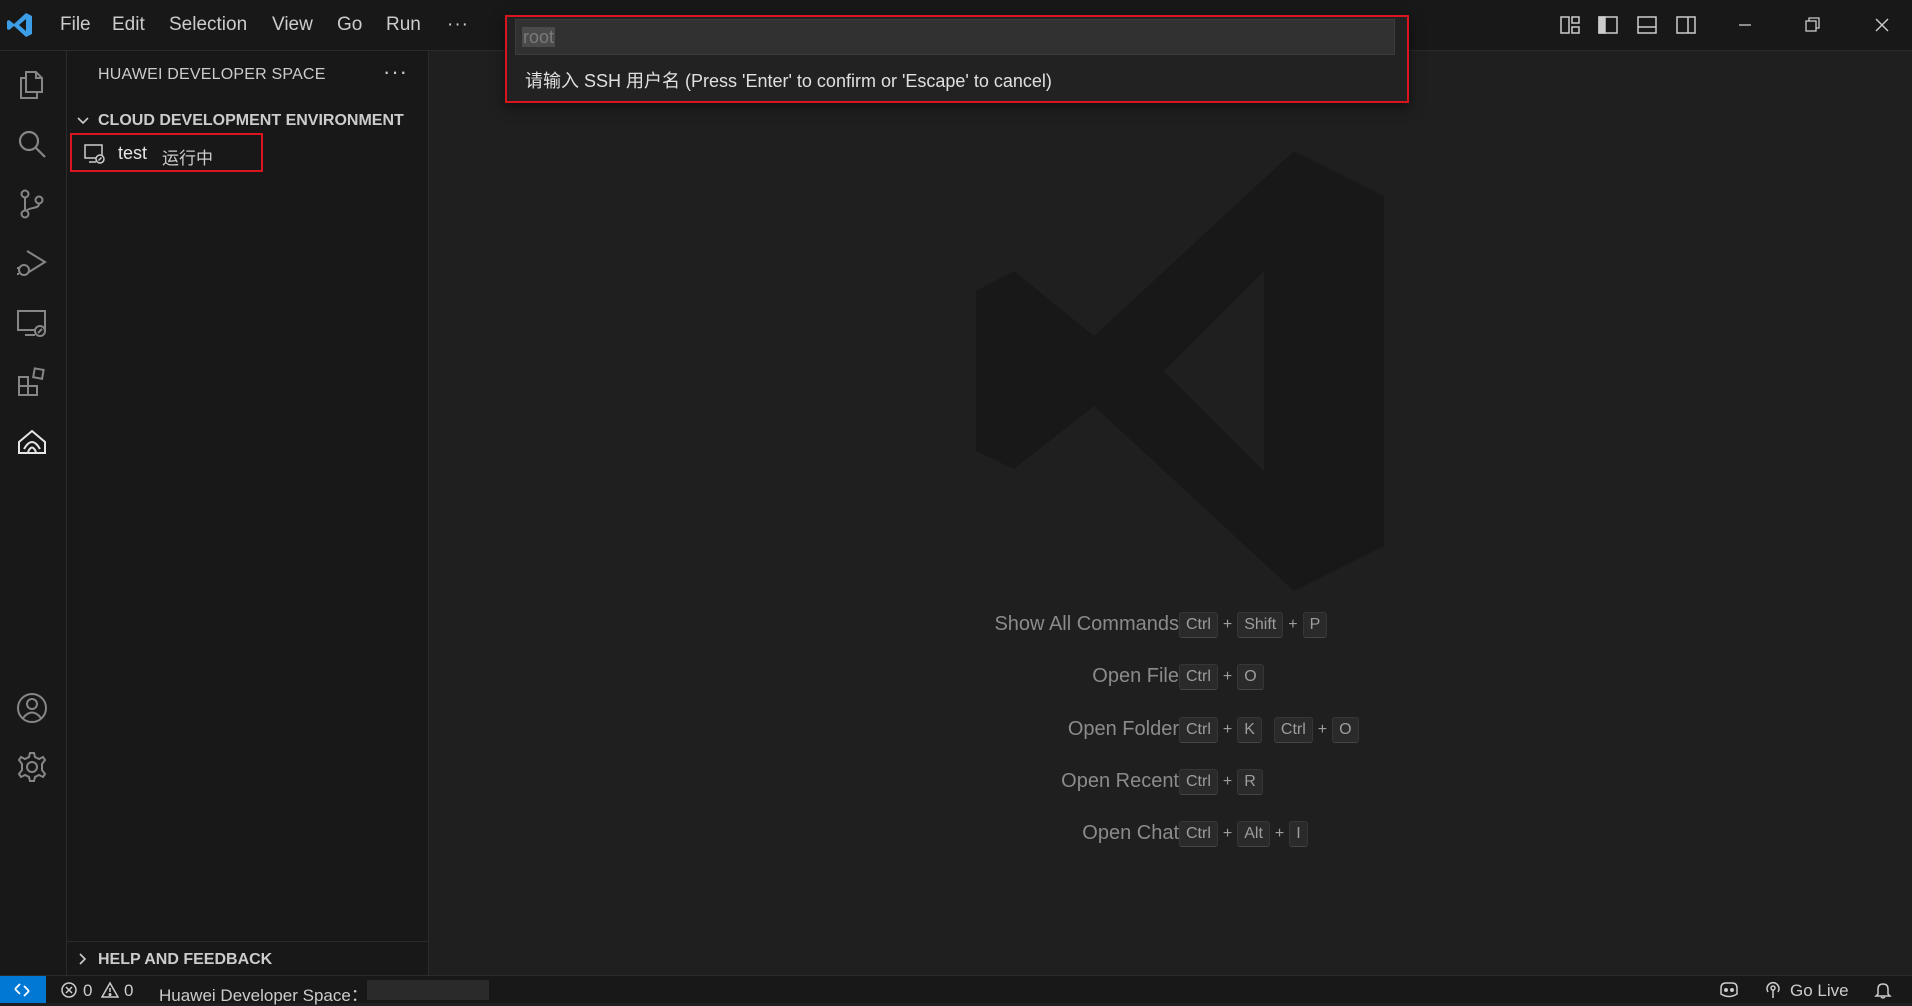 The image size is (1912, 1006). What do you see at coordinates (1086, 624) in the screenshot?
I see `shortcut-label: Show All Commands` at bounding box center [1086, 624].